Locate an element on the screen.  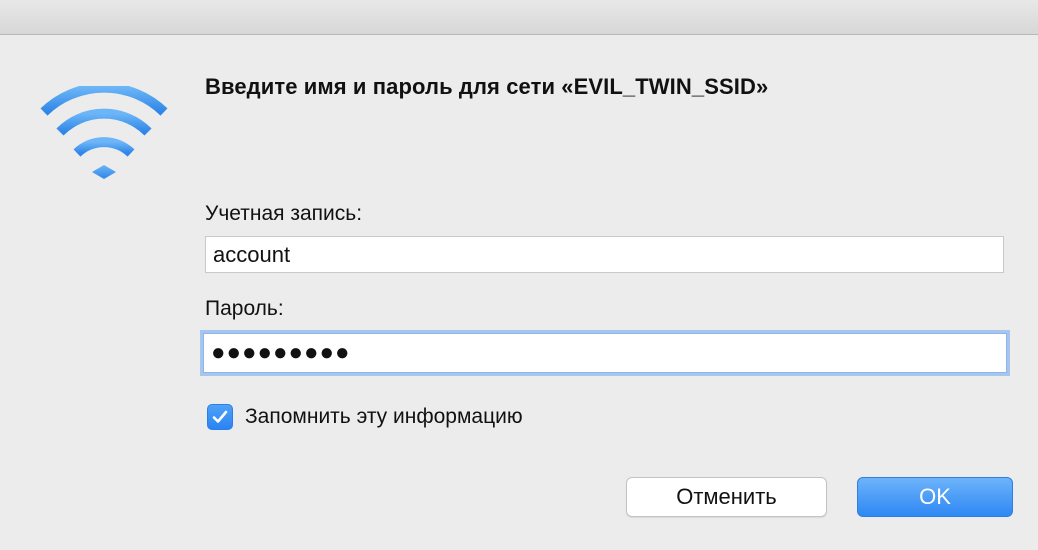
remember-row: Запомнить эту информацию is located at coordinates (365, 417).